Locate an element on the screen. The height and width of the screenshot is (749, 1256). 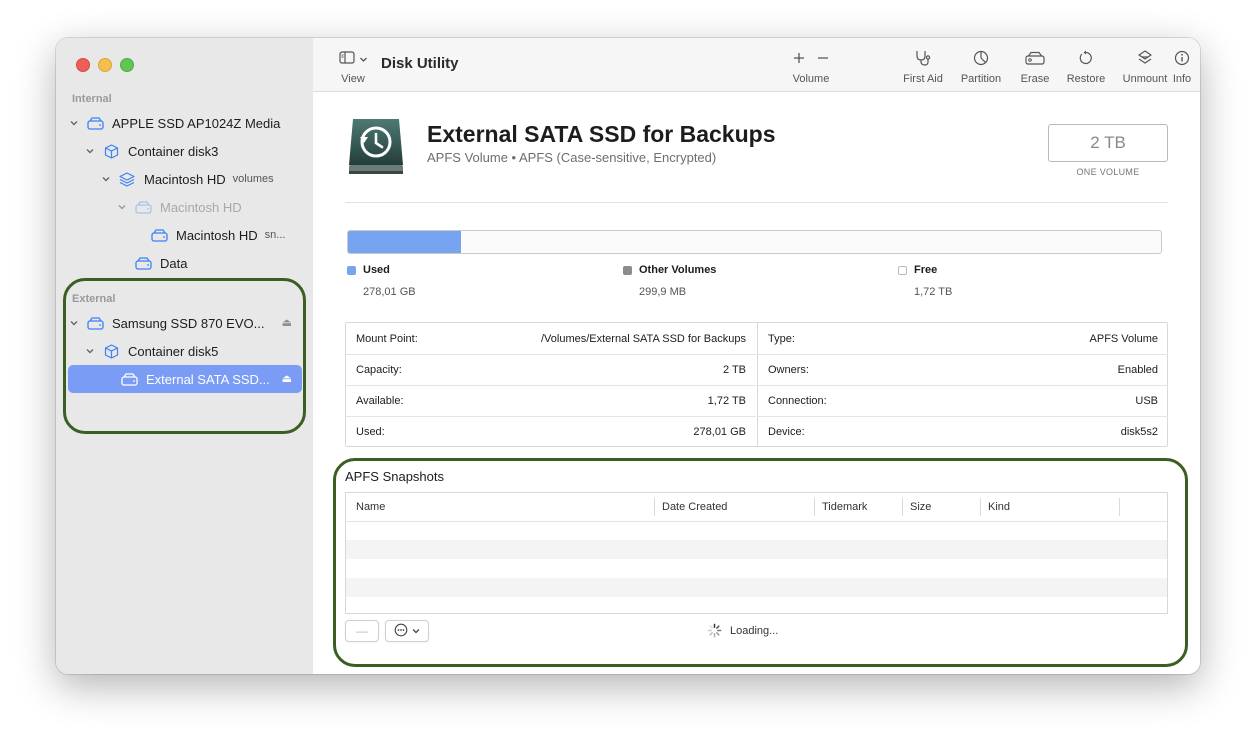
time-machine-drive-icon is located at coordinates (376, 146).